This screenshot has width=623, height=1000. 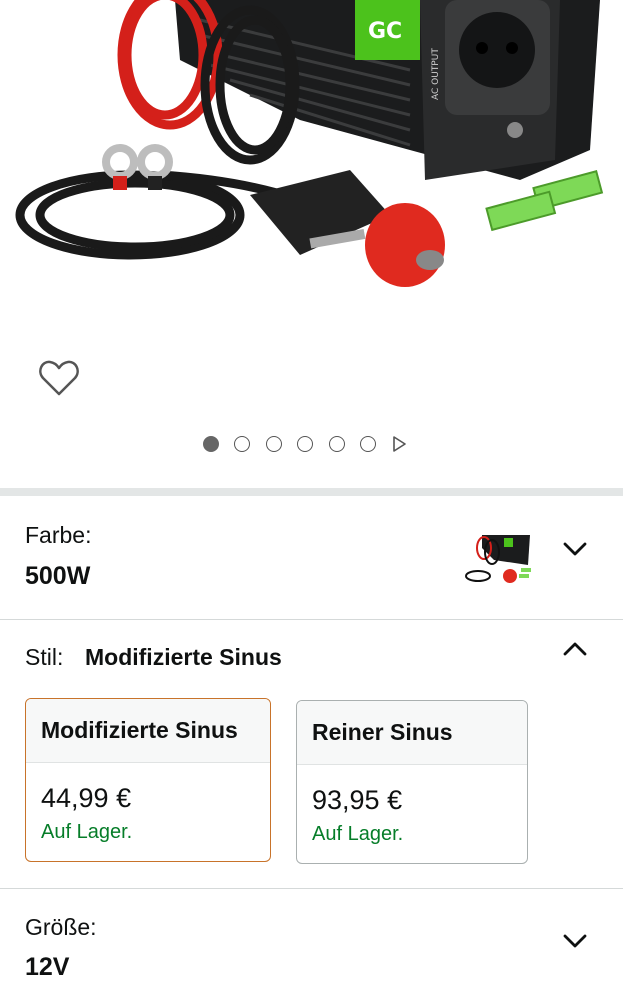 I want to click on chevron-up-icon, so click(x=575, y=649).